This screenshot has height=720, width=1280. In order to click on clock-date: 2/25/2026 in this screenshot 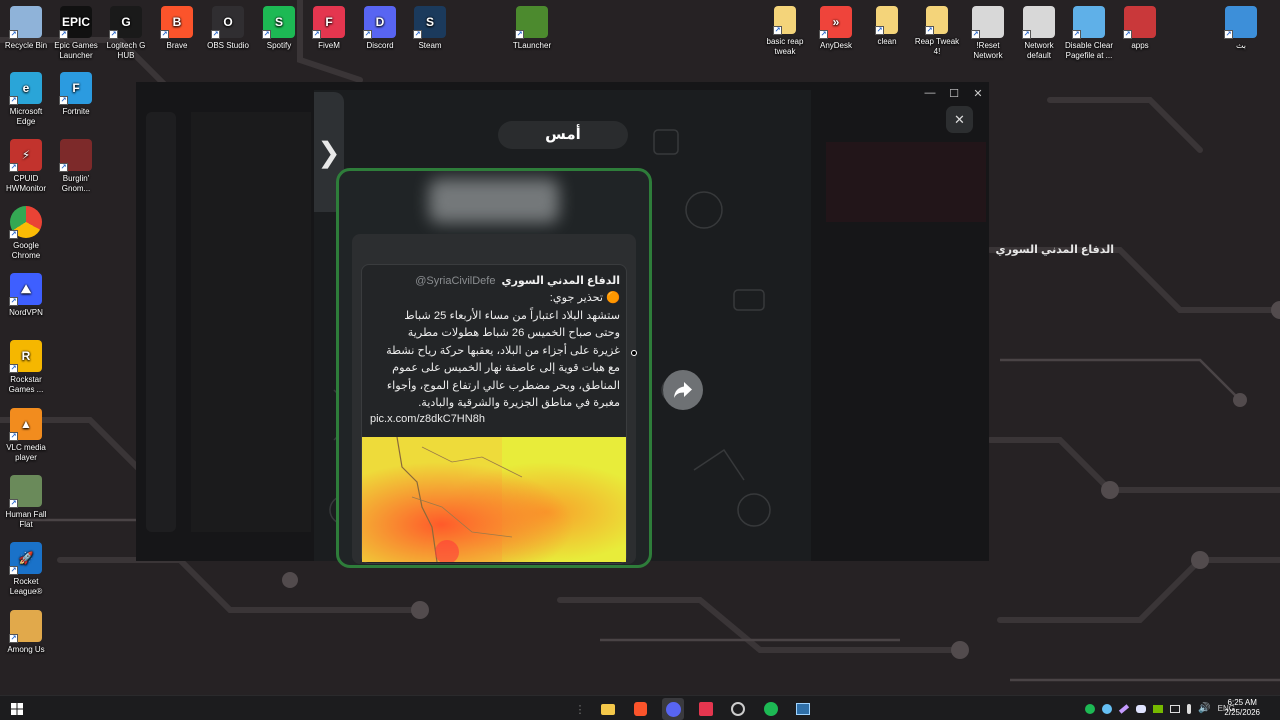, I will do `click(1242, 712)`.